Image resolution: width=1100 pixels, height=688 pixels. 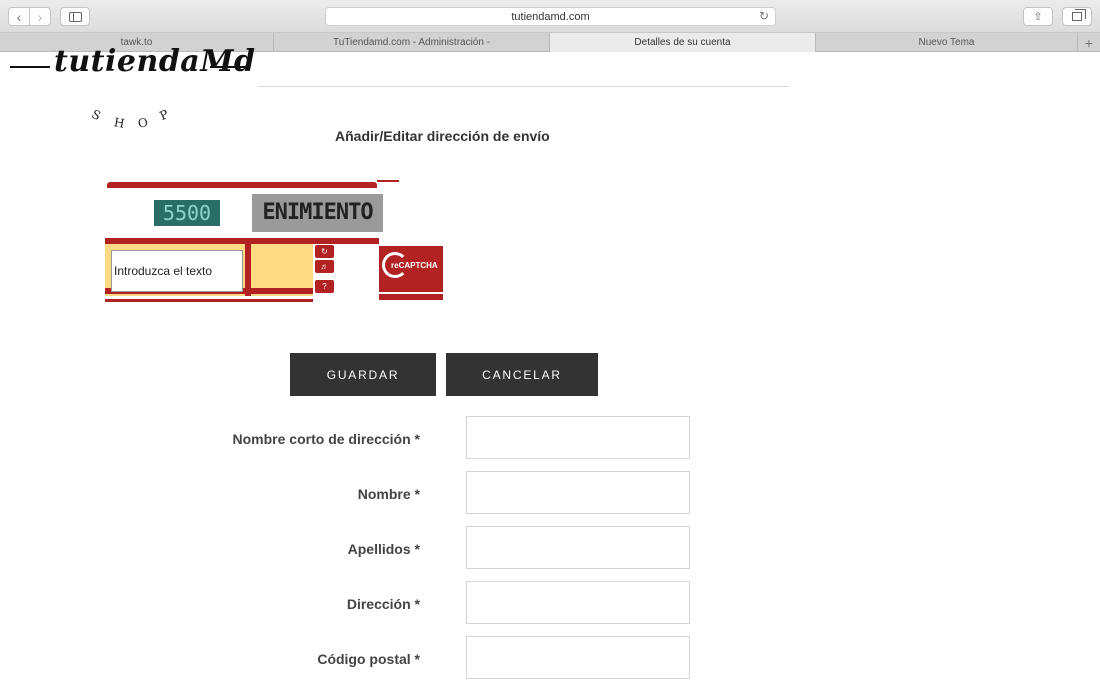 What do you see at coordinates (30, 67) in the screenshot?
I see `logo-rule-left` at bounding box center [30, 67].